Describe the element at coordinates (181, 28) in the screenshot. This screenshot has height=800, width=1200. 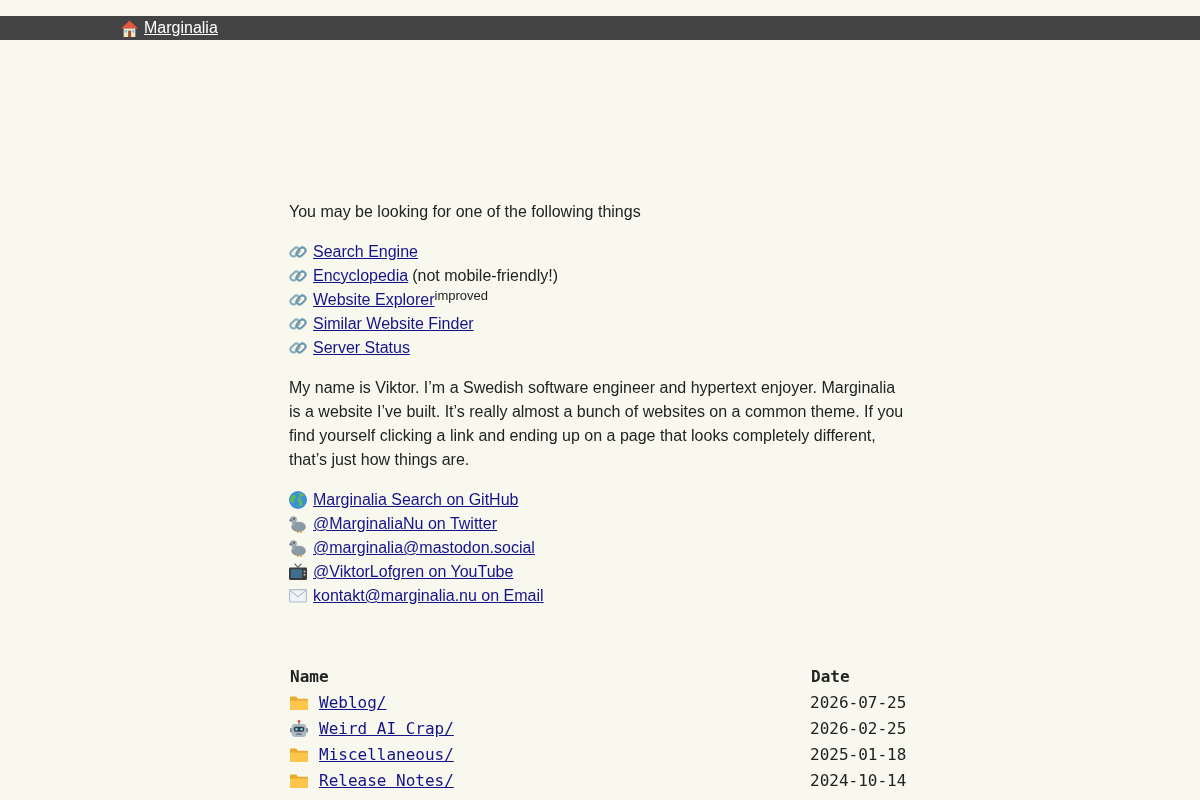
I see `home-link: Marginalia` at that location.